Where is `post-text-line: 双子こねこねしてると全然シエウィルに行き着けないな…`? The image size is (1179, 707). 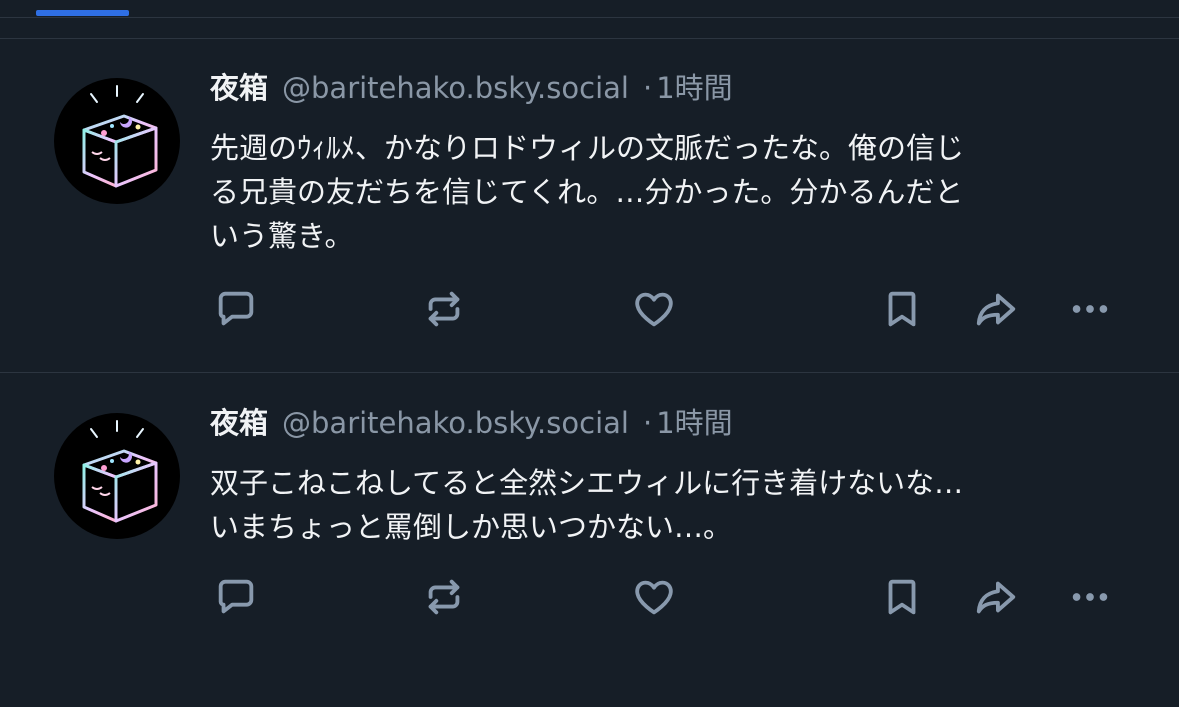
post-text-line: 双子こねこねしてると全然シエウィルに行き着けないな… is located at coordinates (587, 483).